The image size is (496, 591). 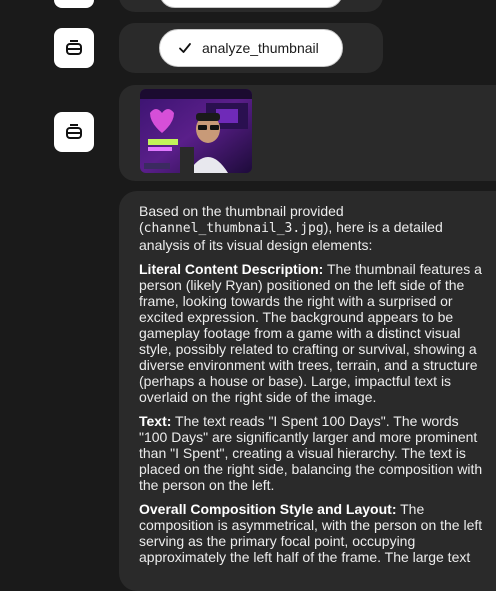 What do you see at coordinates (233, 228) in the screenshot?
I see `filename-code: channel_thumbnail_3.jpg` at bounding box center [233, 228].